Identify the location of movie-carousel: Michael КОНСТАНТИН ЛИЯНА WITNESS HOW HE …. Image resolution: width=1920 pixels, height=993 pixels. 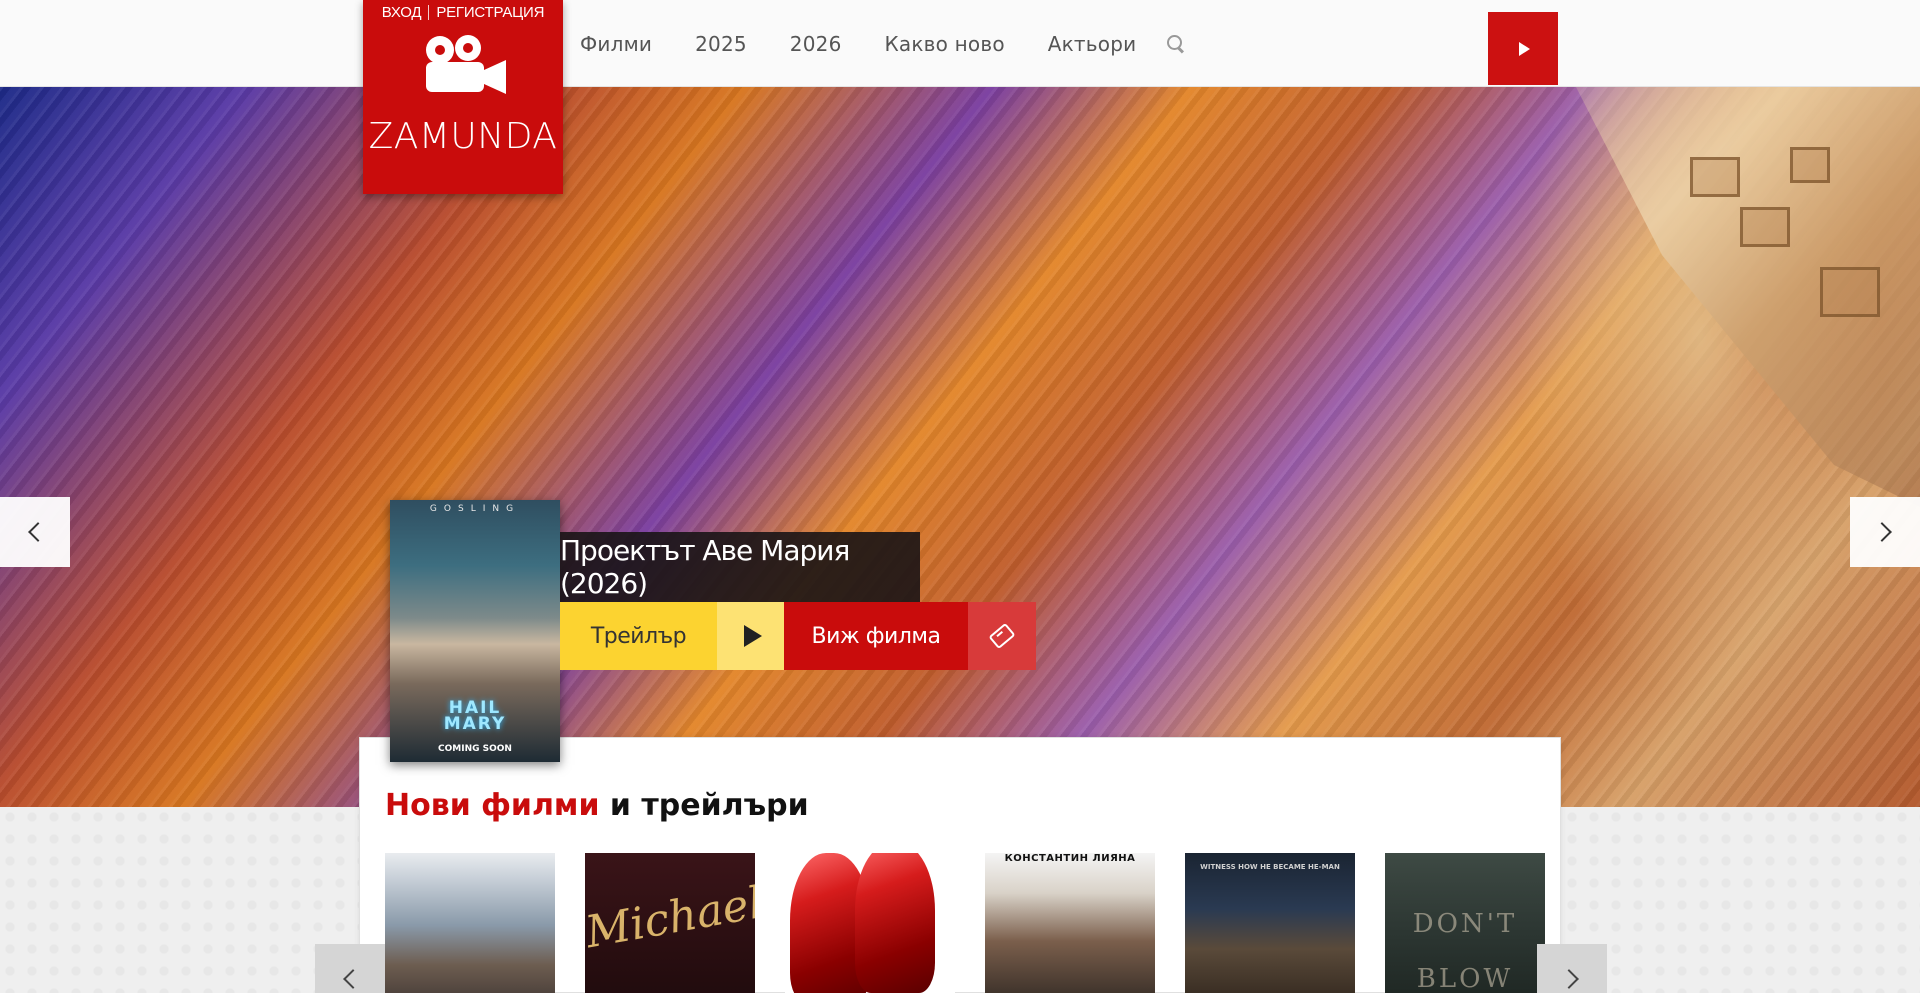
(970, 923).